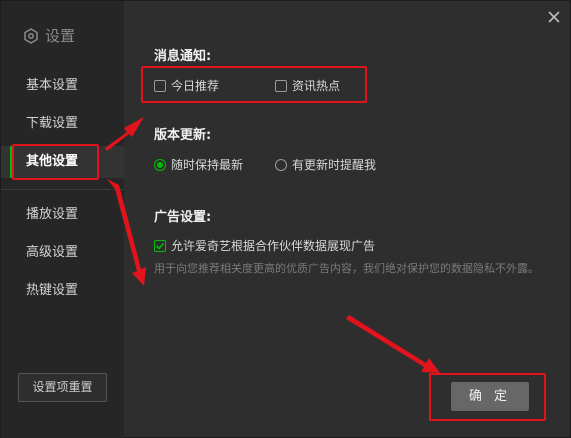  What do you see at coordinates (126, 232) in the screenshot?
I see `arrow-down-right-icon` at bounding box center [126, 232].